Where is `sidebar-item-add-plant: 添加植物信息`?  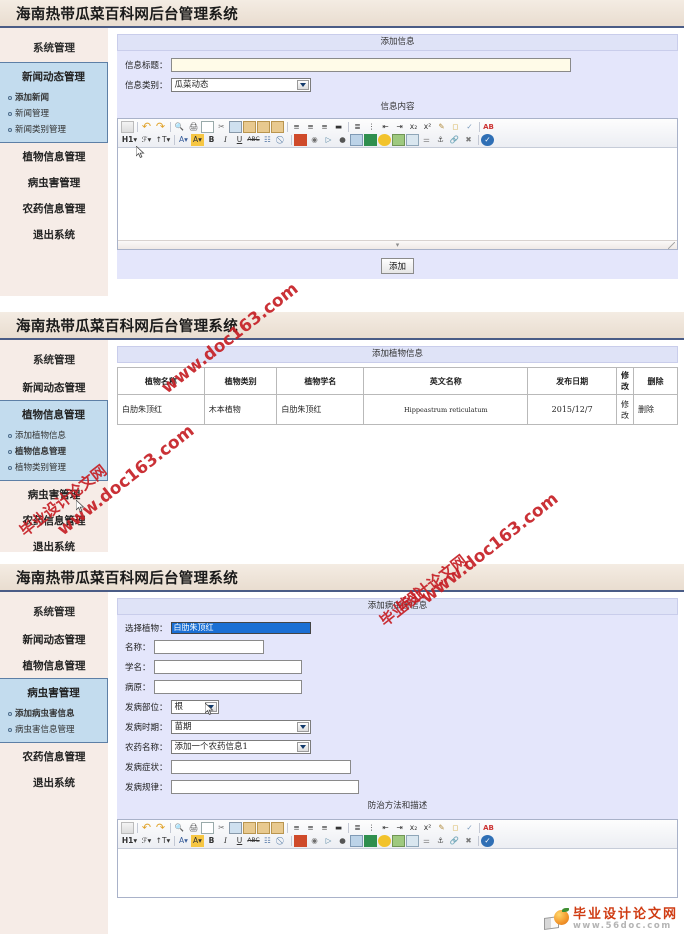
sidebar-item-add-plant: 添加植物信息 is located at coordinates (53, 435).